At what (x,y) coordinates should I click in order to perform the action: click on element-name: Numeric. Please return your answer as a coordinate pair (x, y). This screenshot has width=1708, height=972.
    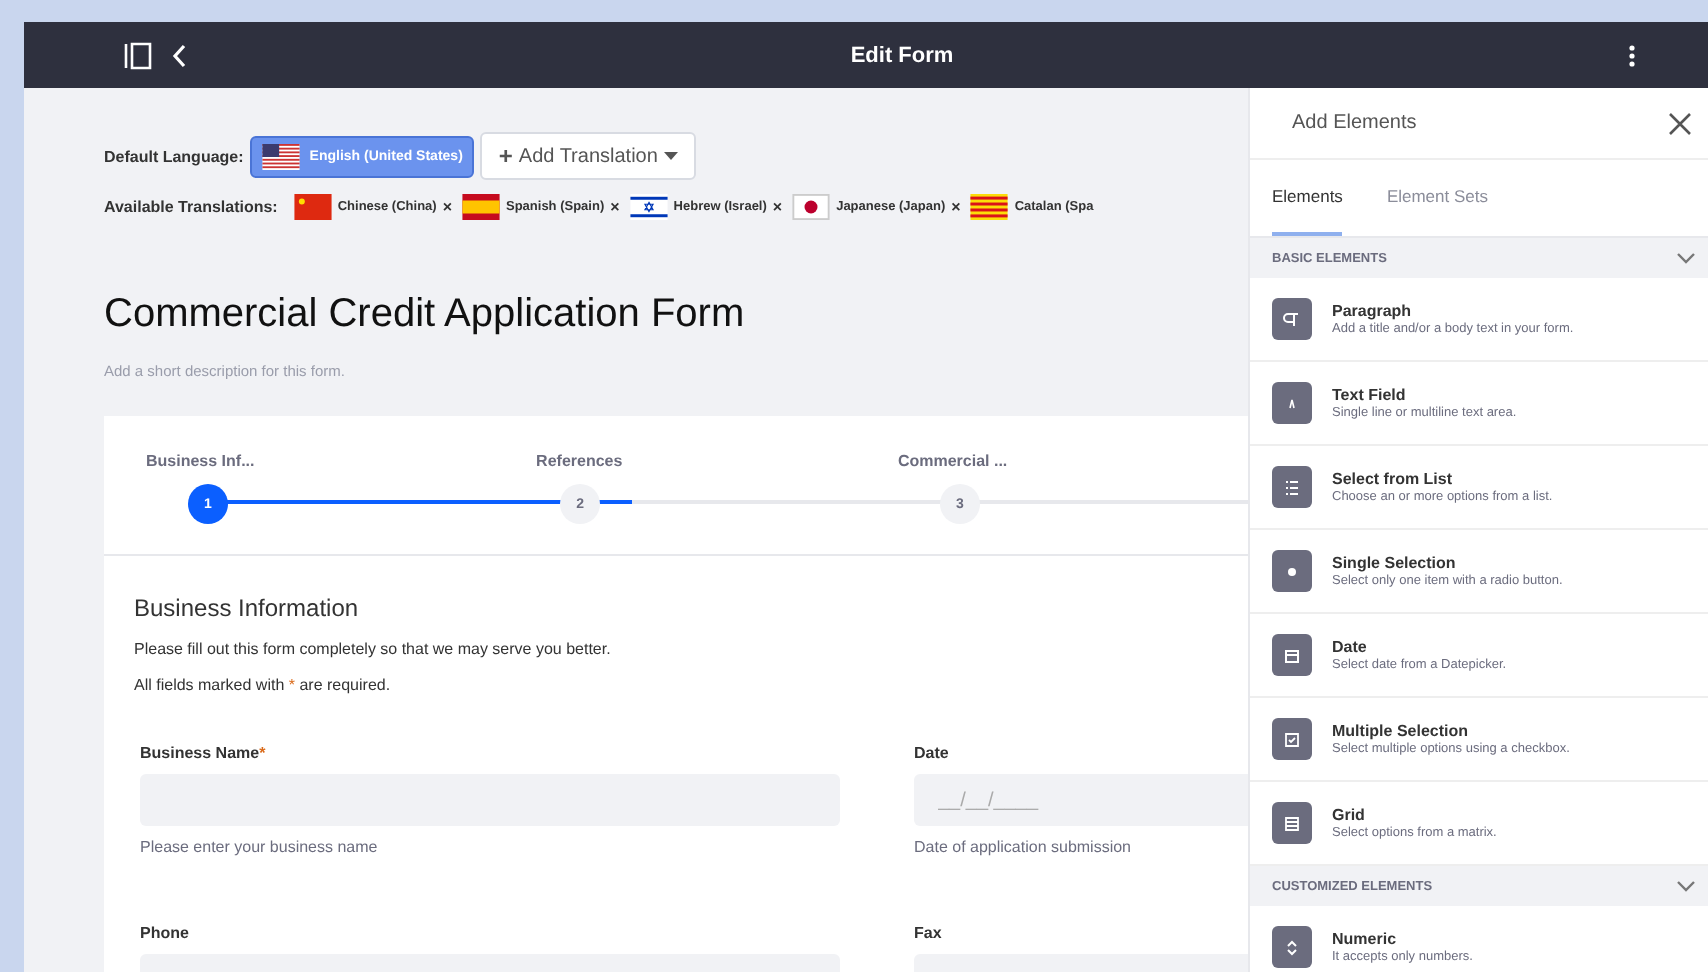
    Looking at the image, I should click on (1365, 939).